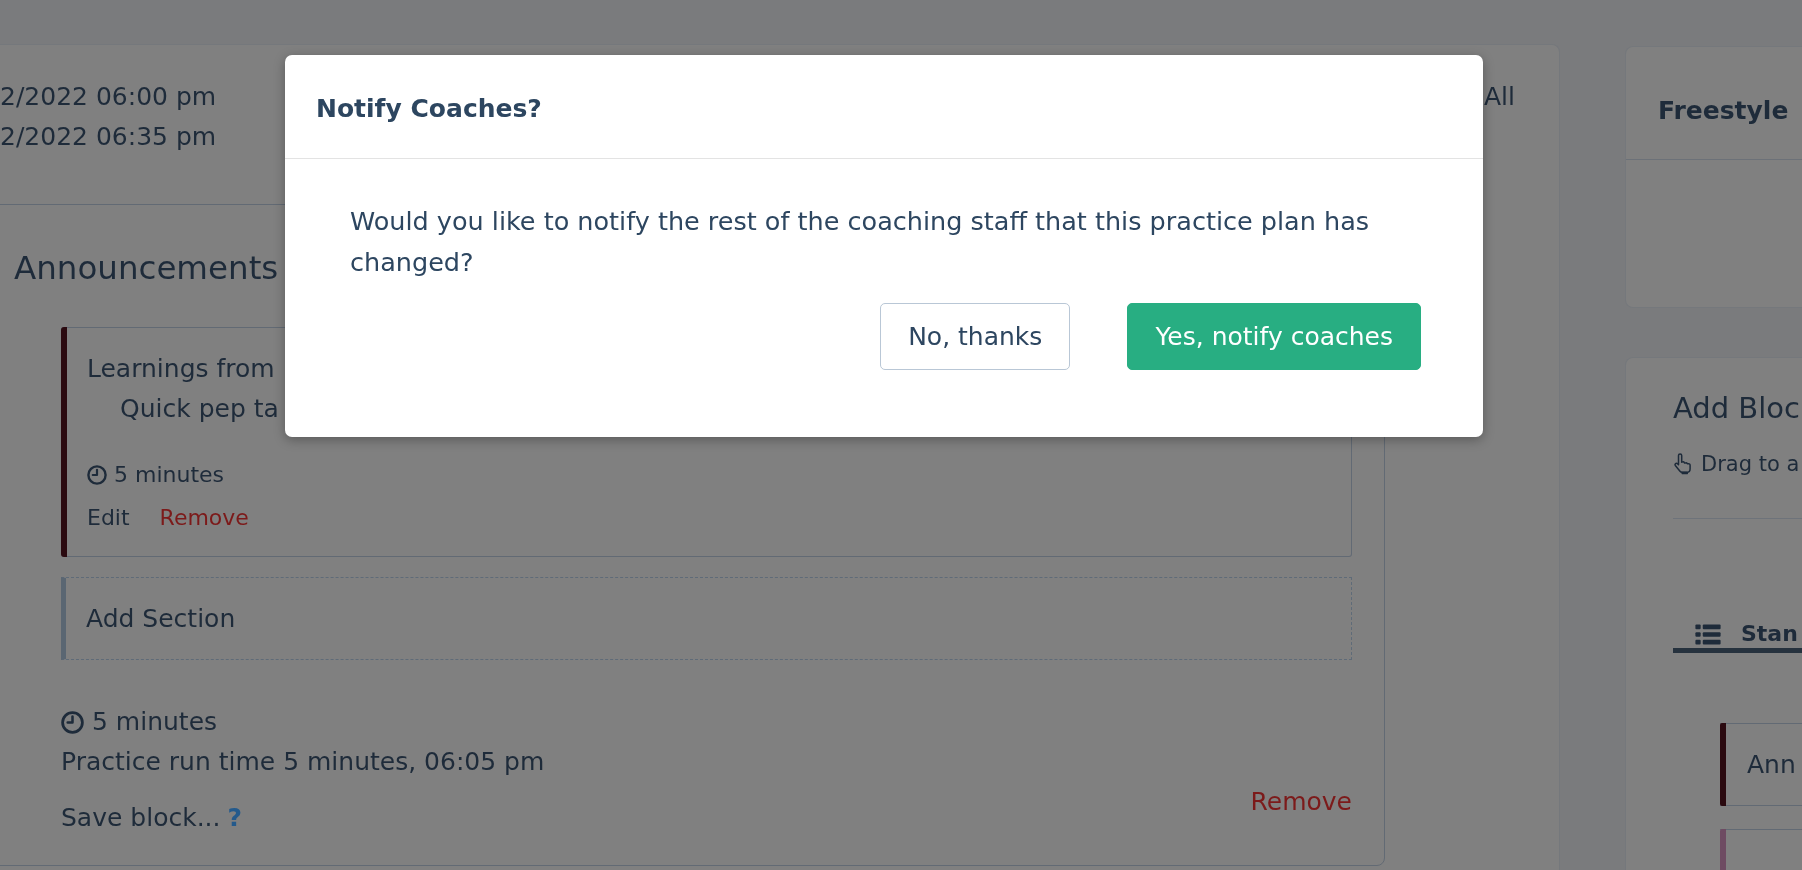 This screenshot has width=1802, height=870. Describe the element at coordinates (108, 518) in the screenshot. I see `edit-link: Edit` at that location.